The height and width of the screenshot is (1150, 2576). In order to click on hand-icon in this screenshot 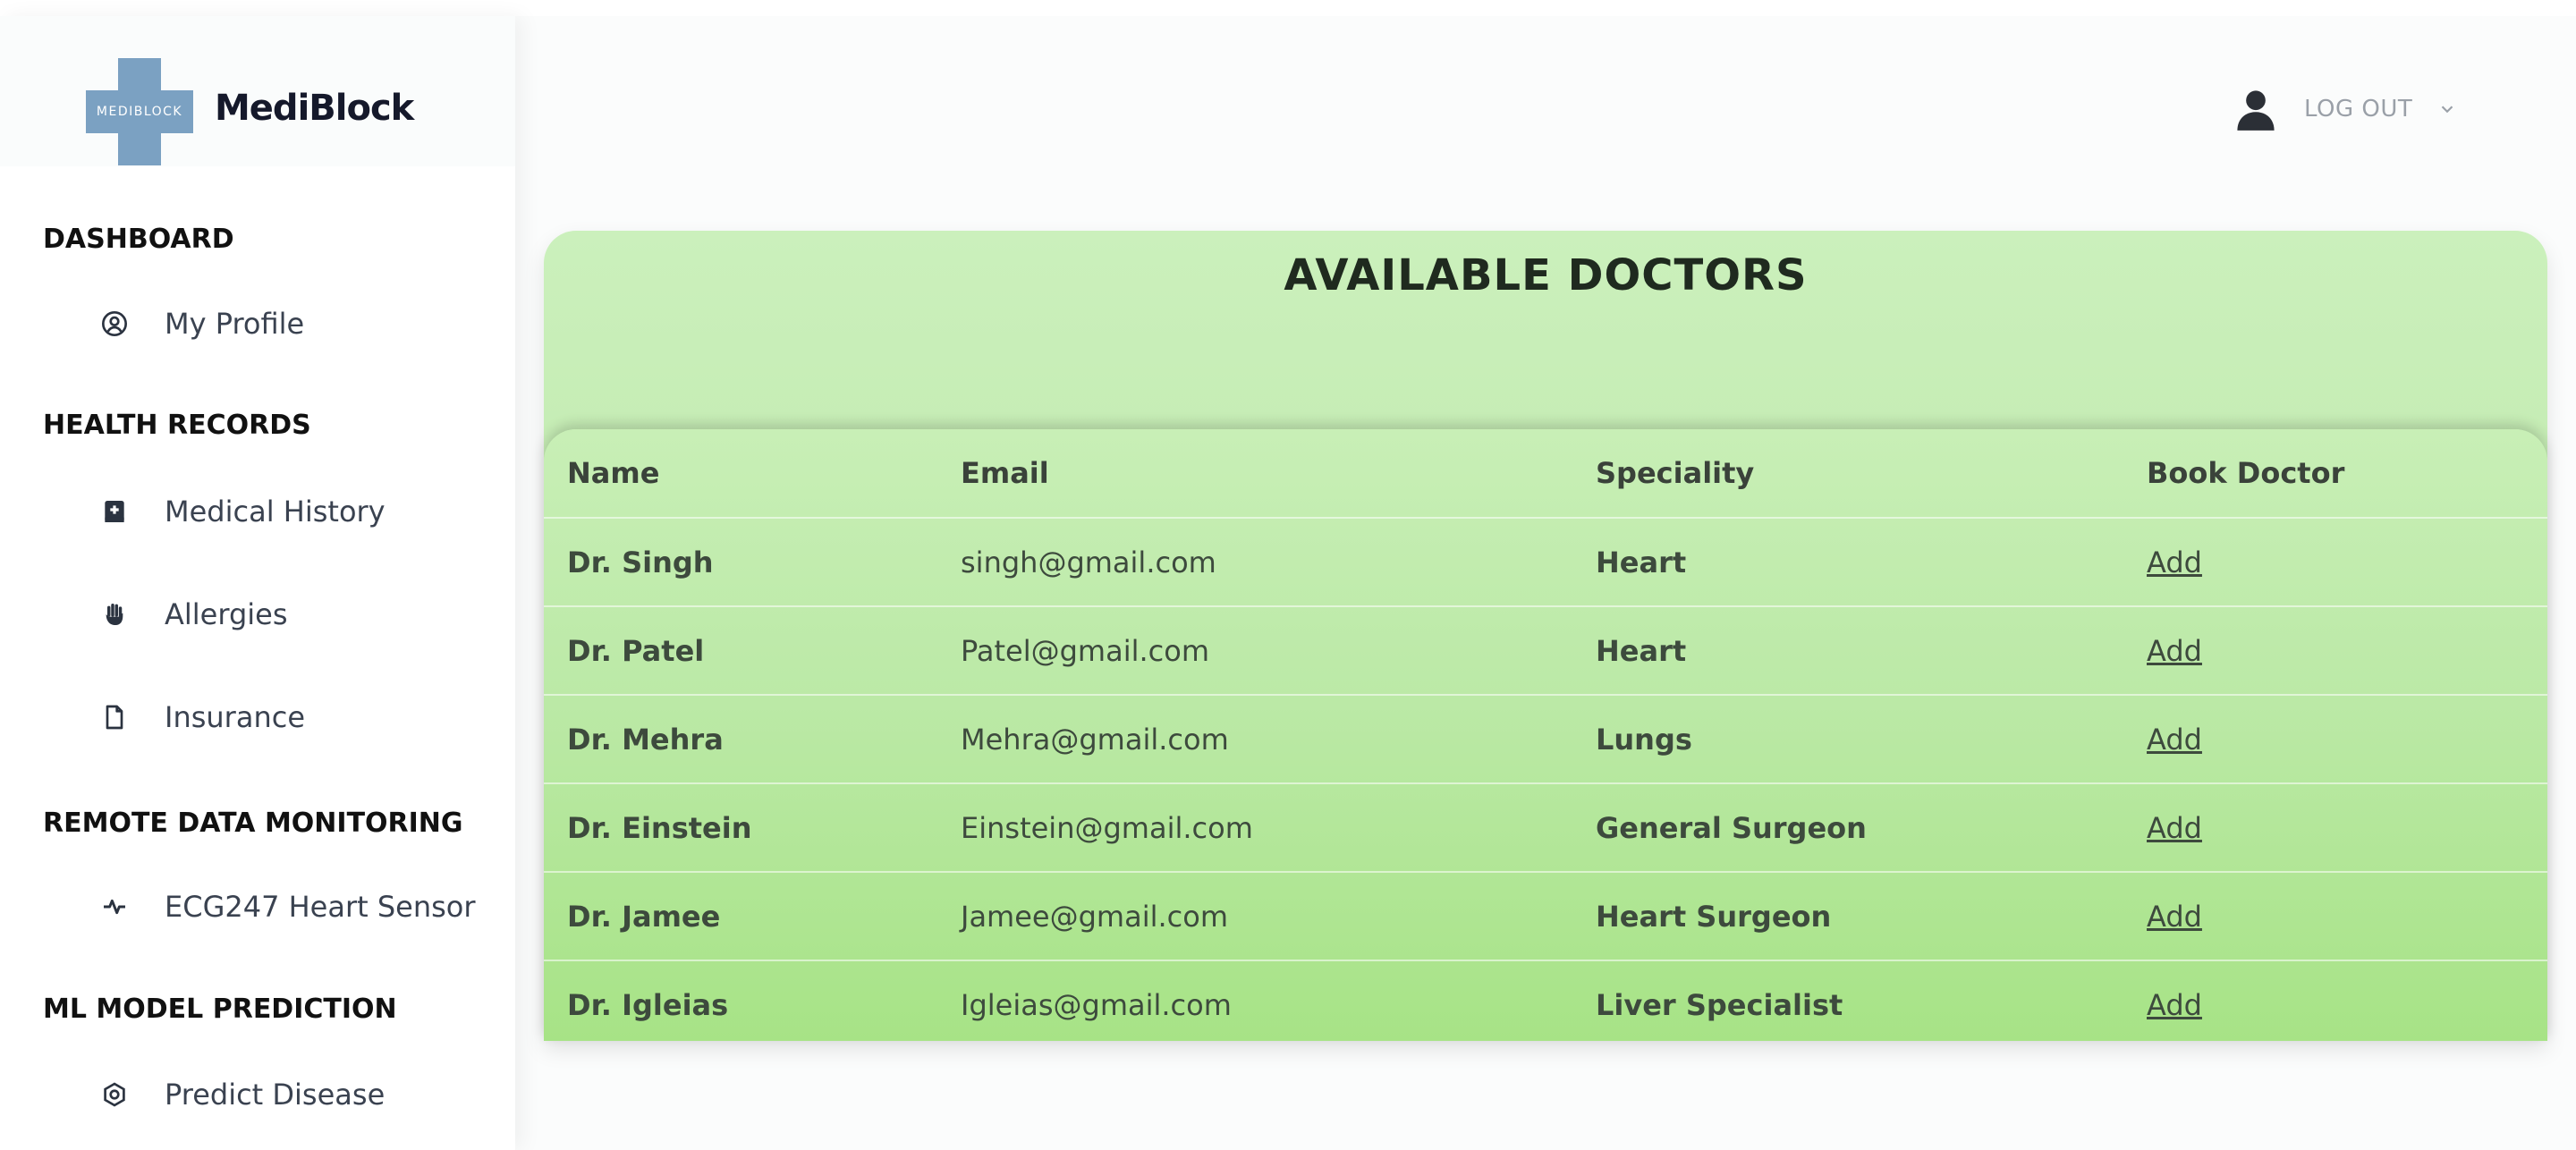, I will do `click(114, 614)`.